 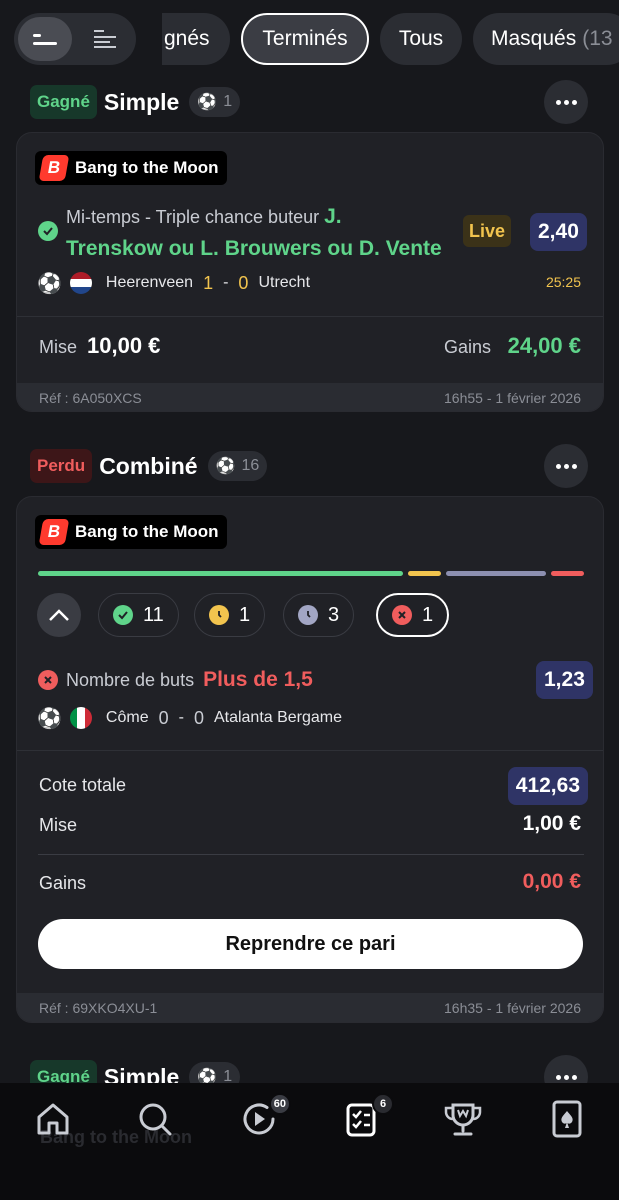 What do you see at coordinates (496, 573) in the screenshot?
I see `progress-upcoming-segment` at bounding box center [496, 573].